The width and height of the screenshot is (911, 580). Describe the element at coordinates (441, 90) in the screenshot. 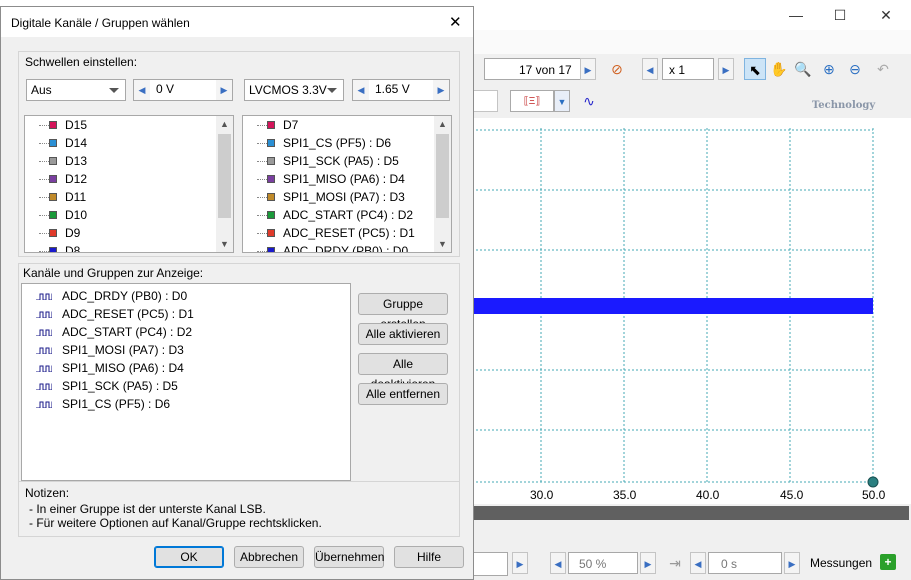

I see `spin-right-increase-icon: ▶` at that location.